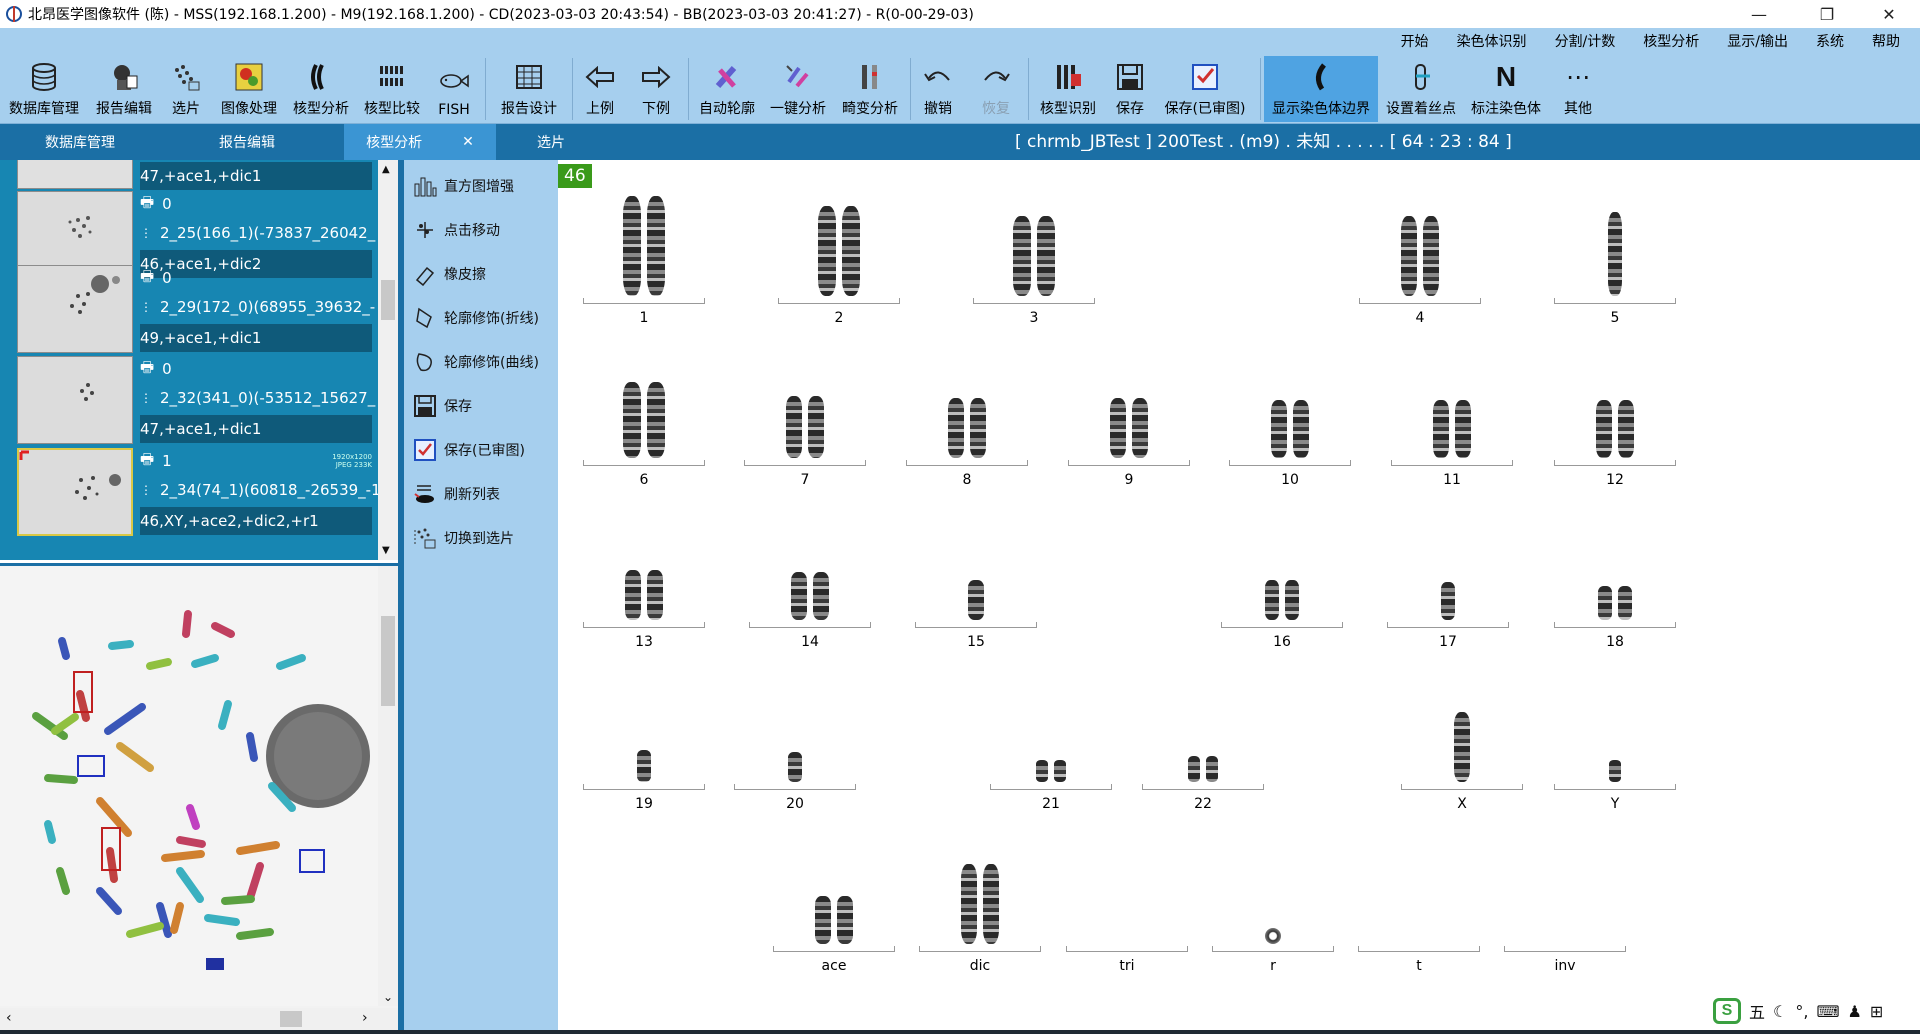  Describe the element at coordinates (644, 574) in the screenshot. I see `karyogram-slot-13: 13` at that location.